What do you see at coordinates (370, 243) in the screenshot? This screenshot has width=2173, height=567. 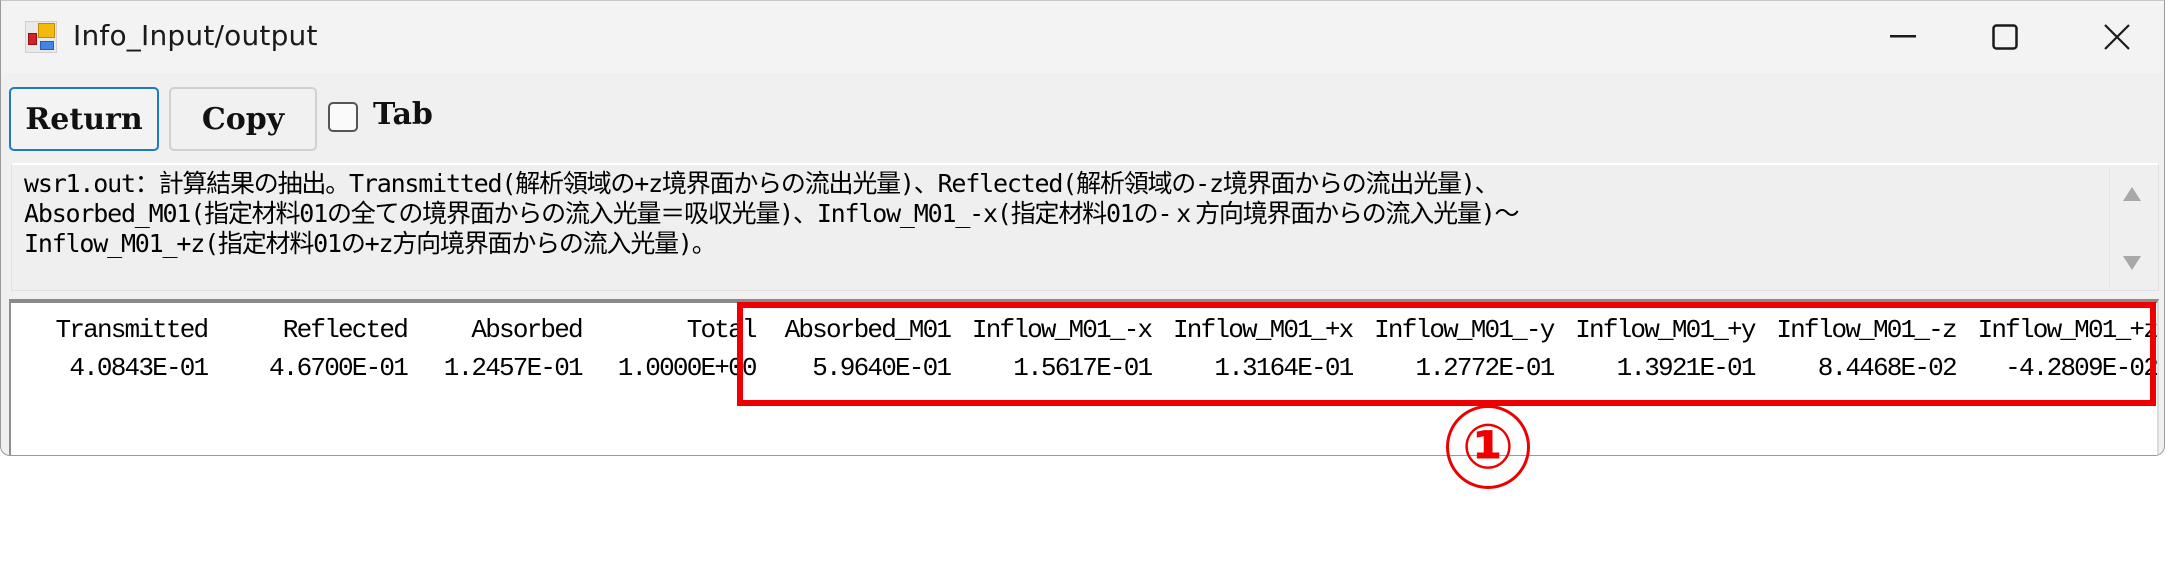 I see `description-line: Inflow_M01_+z(指定材料01の+z方向境界面からの流入光量)。` at bounding box center [370, 243].